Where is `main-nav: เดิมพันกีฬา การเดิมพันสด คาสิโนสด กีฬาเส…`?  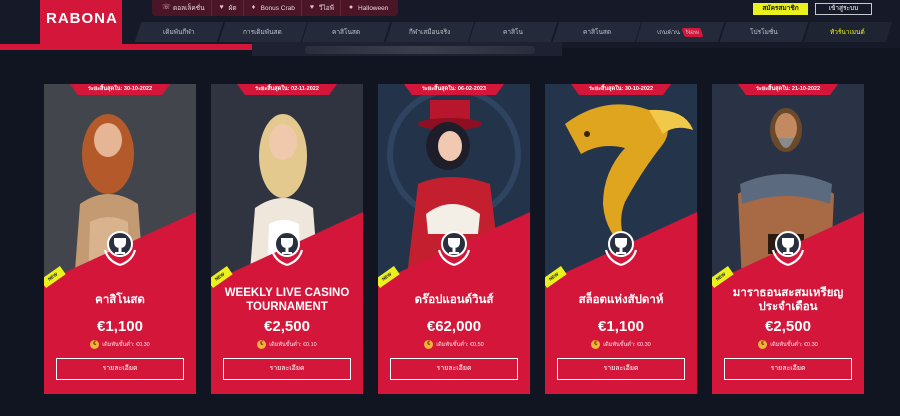 main-nav: เดิมพันกีฬา การเดิมพันสด คาสิโนสด กีฬาเส… is located at coordinates (514, 32).